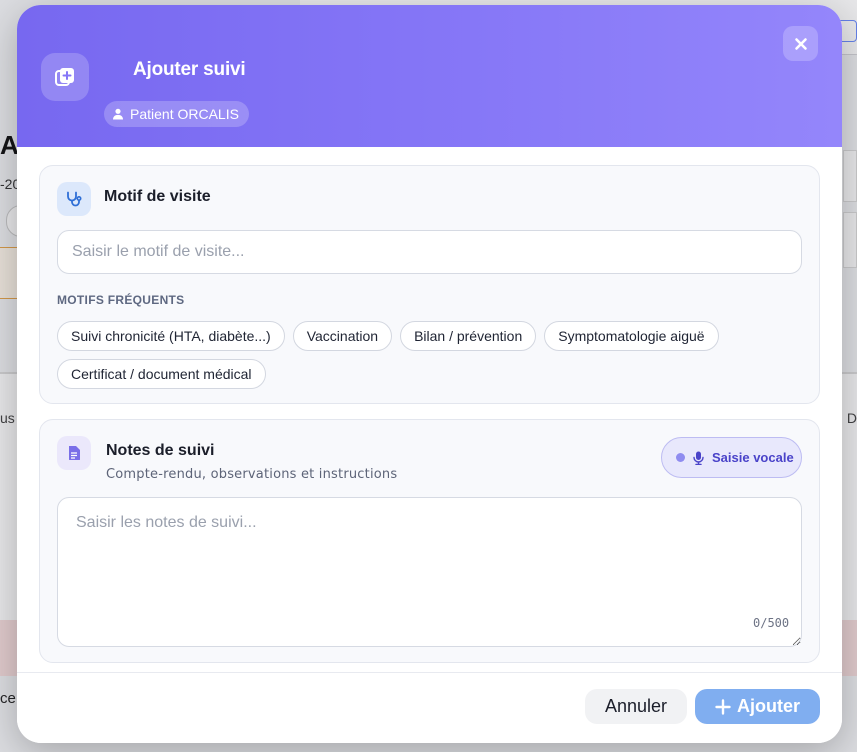  Describe the element at coordinates (631, 336) in the screenshot. I see `chip-acute-symptoms: Symptomatologie aiguë` at that location.